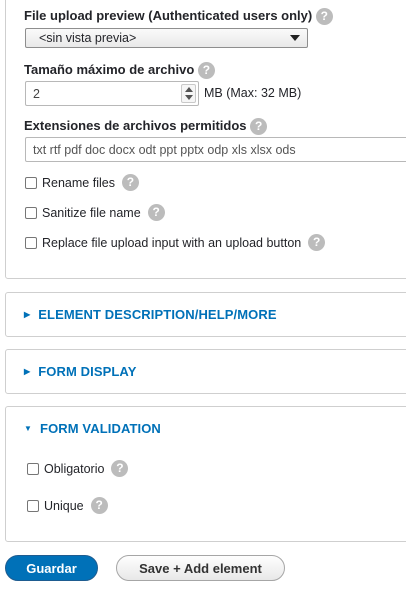  I want to click on sanitize-file-name-label: Sanitize file name, so click(91, 213).